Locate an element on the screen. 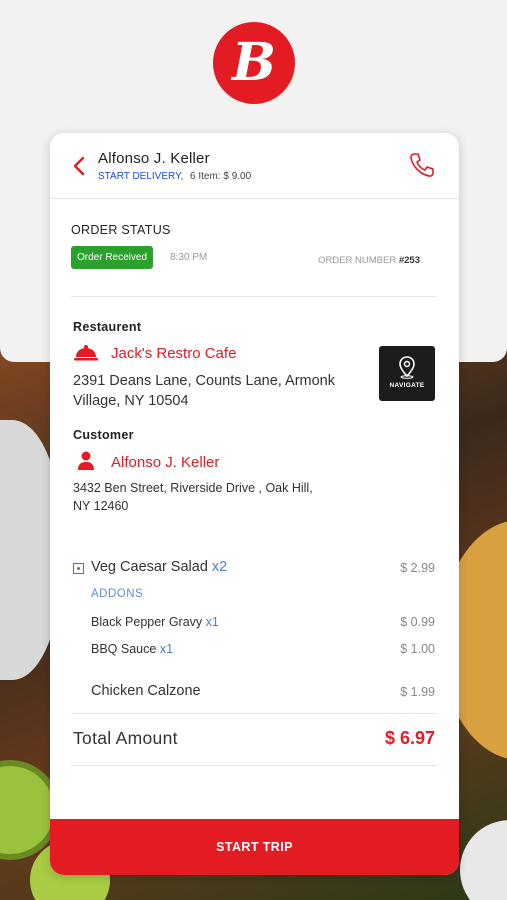 Image resolution: width=507 pixels, height=900 pixels. person-icon is located at coordinates (86, 460).